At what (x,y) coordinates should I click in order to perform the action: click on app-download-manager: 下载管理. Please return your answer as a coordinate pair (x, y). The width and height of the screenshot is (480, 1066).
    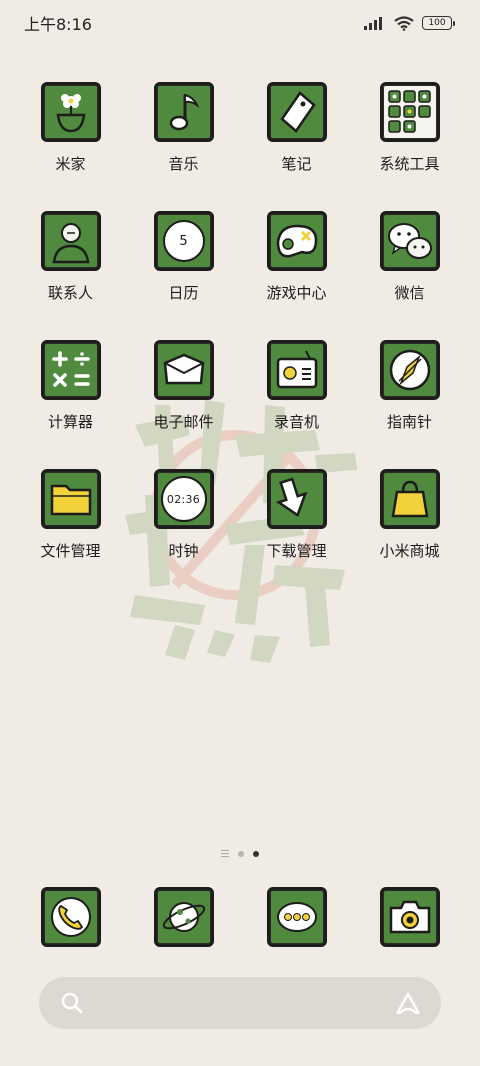
    Looking at the image, I should click on (296, 517).